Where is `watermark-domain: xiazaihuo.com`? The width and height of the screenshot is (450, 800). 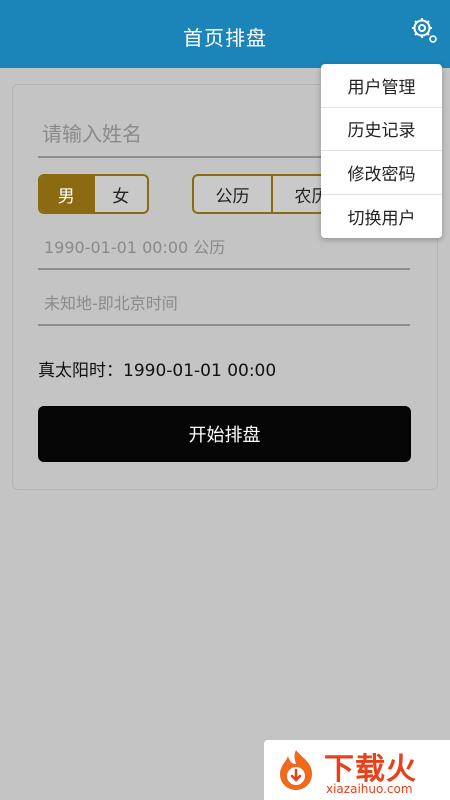 watermark-domain: xiazaihuo.com is located at coordinates (369, 789).